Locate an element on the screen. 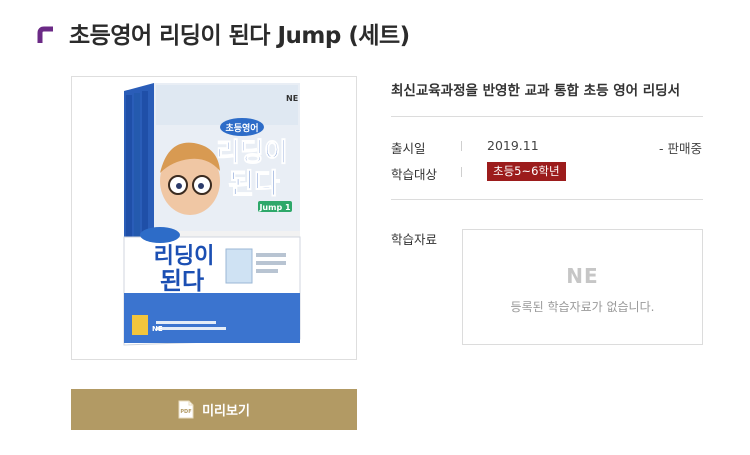 The height and width of the screenshot is (455, 750). preview-button: PDF 미리보기 is located at coordinates (214, 409).